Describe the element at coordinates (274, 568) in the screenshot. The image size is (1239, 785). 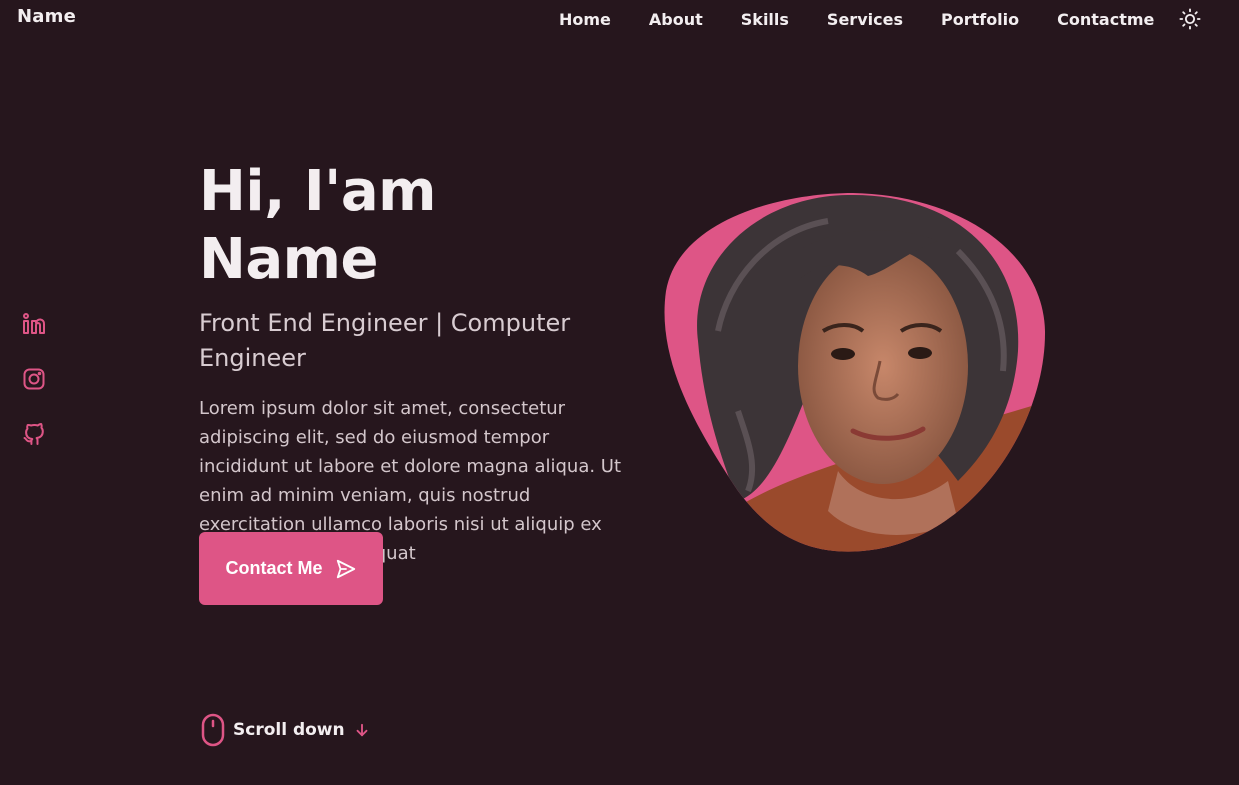
I see `contact-button-label: Contact Me` at that location.